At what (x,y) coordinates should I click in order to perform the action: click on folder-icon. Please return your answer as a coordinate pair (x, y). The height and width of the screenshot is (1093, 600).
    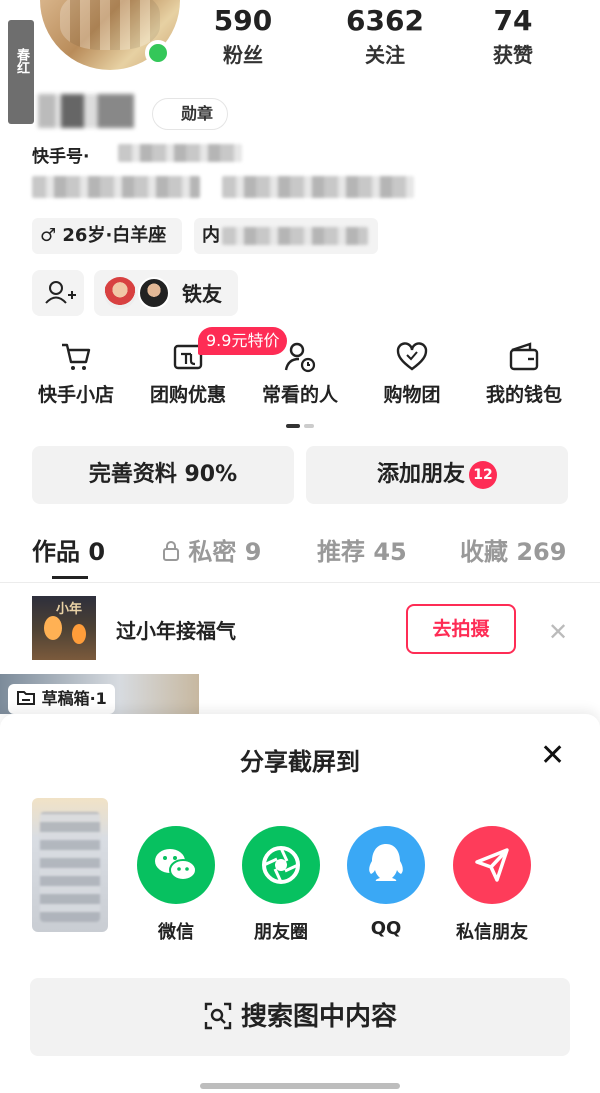
    Looking at the image, I should click on (26, 698).